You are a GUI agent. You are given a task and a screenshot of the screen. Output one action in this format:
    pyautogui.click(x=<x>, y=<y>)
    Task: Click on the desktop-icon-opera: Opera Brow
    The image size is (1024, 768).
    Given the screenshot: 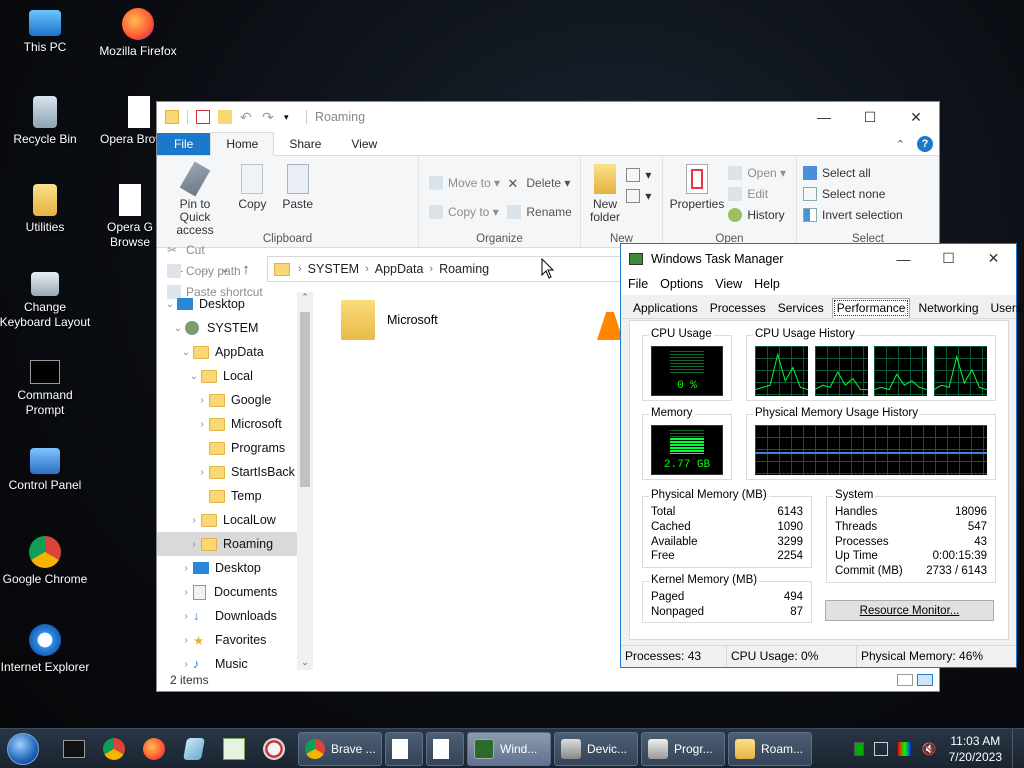 What is the action you would take?
    pyautogui.click(x=123, y=121)
    